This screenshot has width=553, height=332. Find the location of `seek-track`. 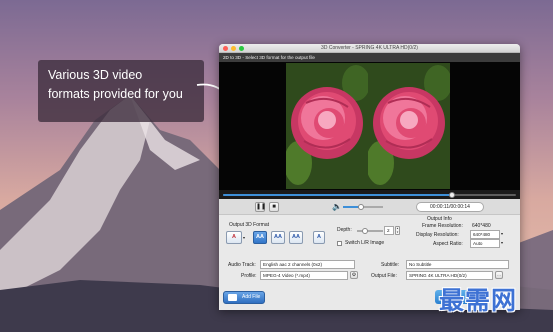

seek-track is located at coordinates (369, 194).